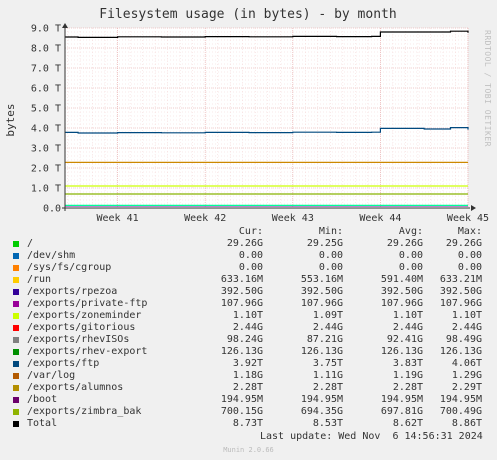  I want to click on x-axis-arrow, so click(473, 208).